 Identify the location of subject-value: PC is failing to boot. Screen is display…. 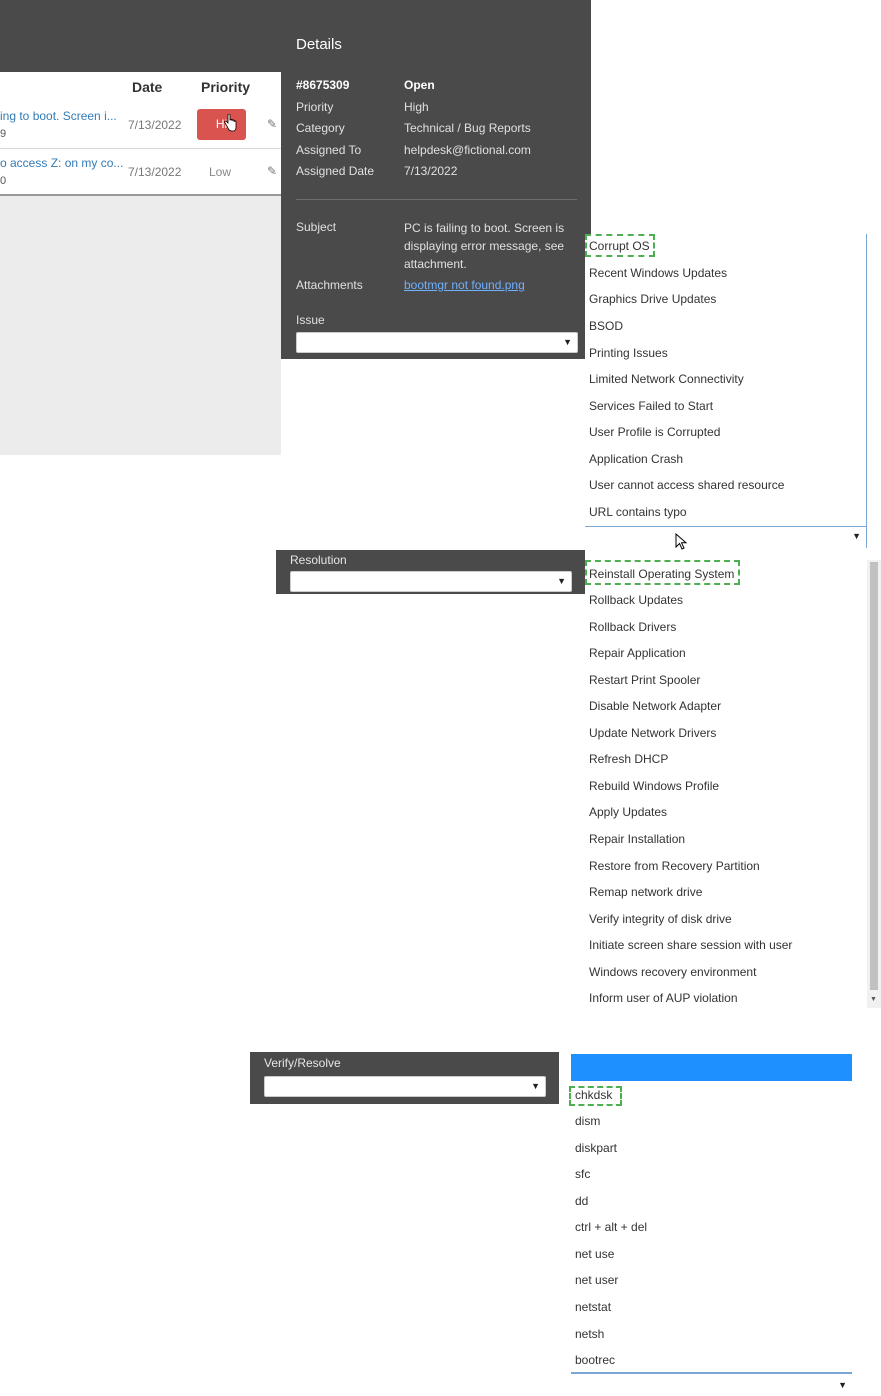
(484, 246).